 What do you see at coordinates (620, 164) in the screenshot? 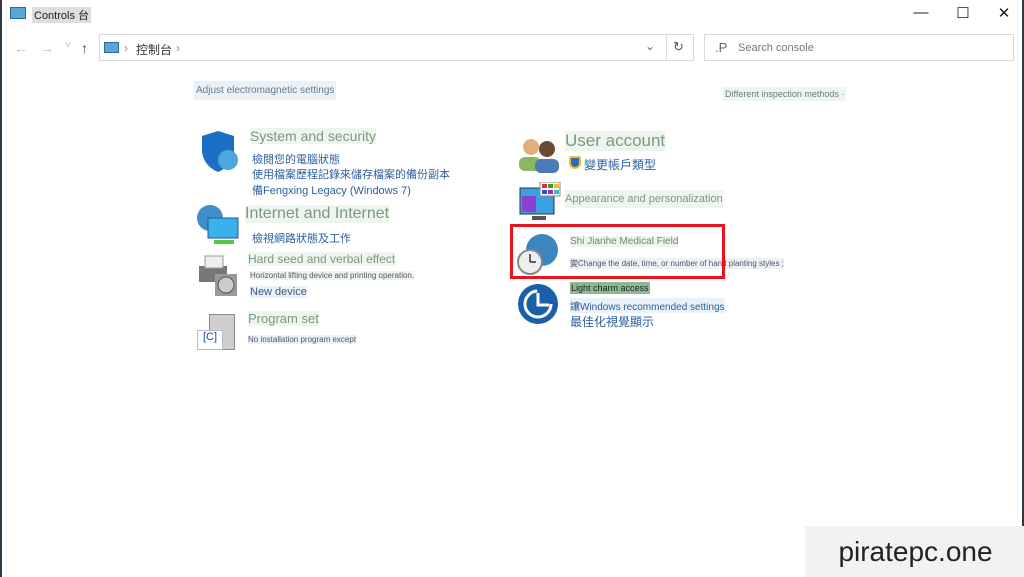
I see `link-change-account-type: 變更帳戶類型` at bounding box center [620, 164].